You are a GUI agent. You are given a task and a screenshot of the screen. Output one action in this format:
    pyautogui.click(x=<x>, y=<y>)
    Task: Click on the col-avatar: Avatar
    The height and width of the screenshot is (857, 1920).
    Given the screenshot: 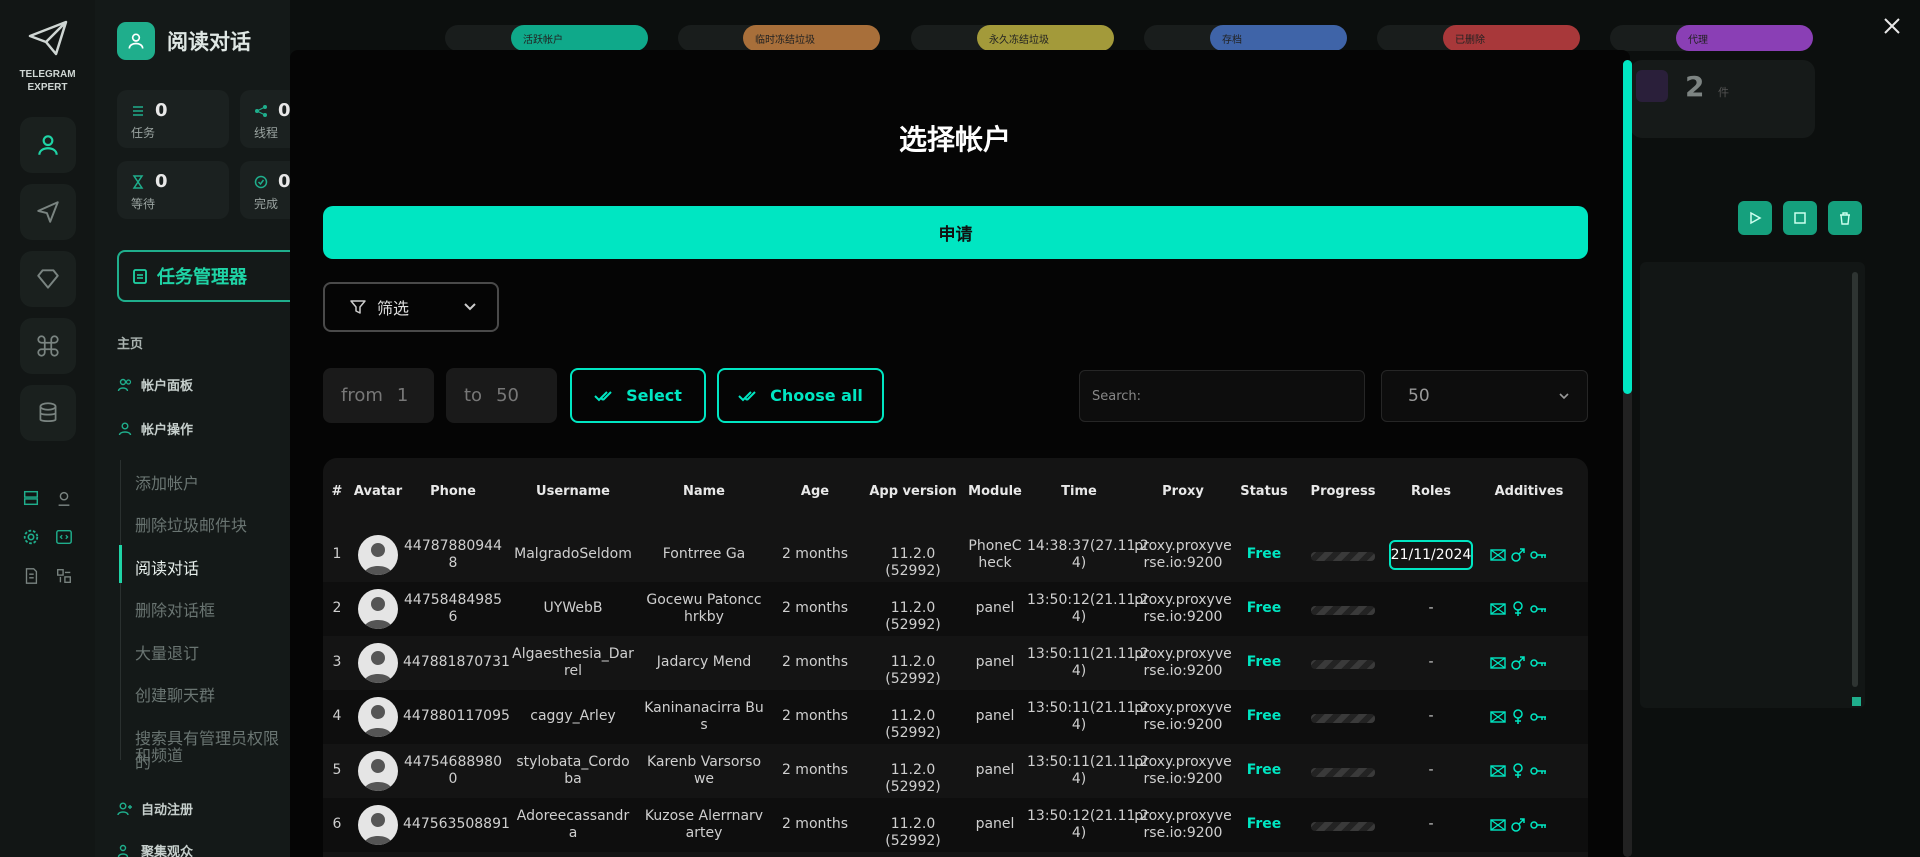 What is the action you would take?
    pyautogui.click(x=378, y=491)
    